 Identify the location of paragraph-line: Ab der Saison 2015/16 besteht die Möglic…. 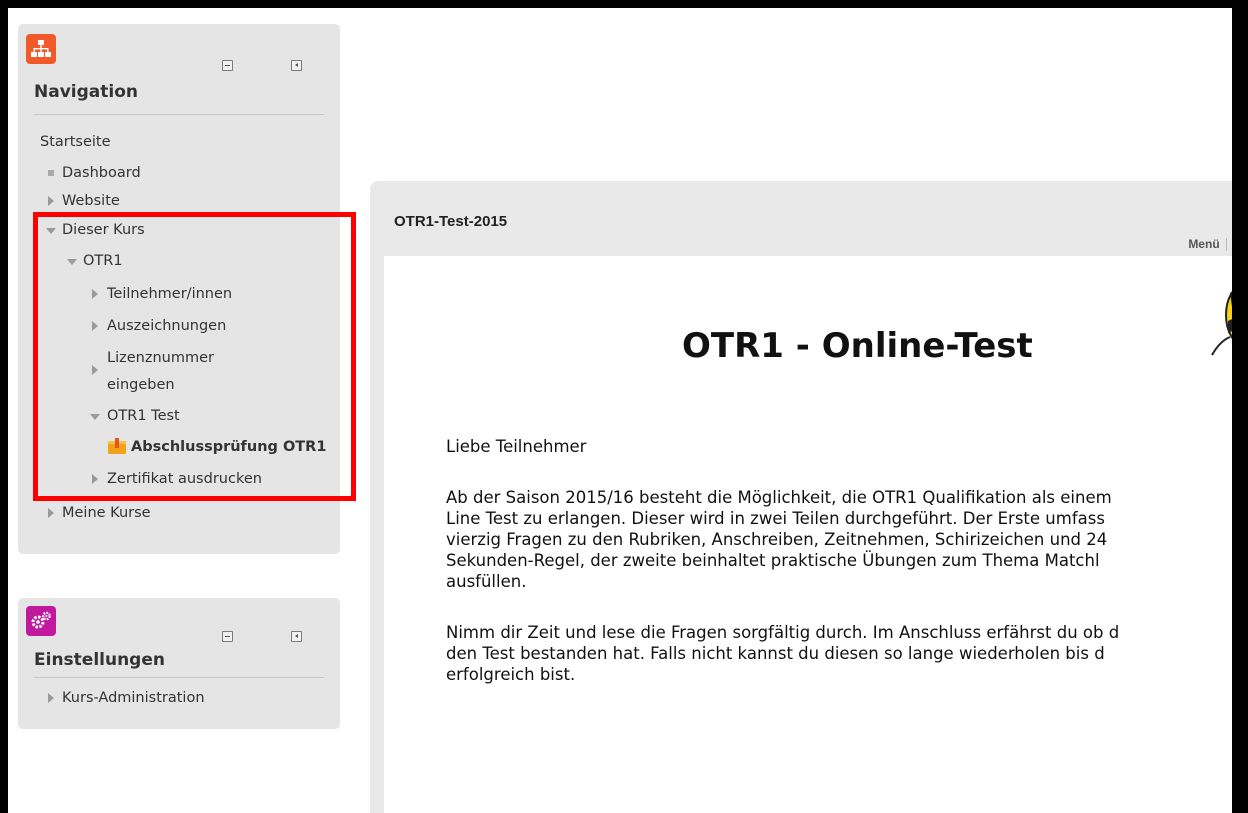
(779, 497).